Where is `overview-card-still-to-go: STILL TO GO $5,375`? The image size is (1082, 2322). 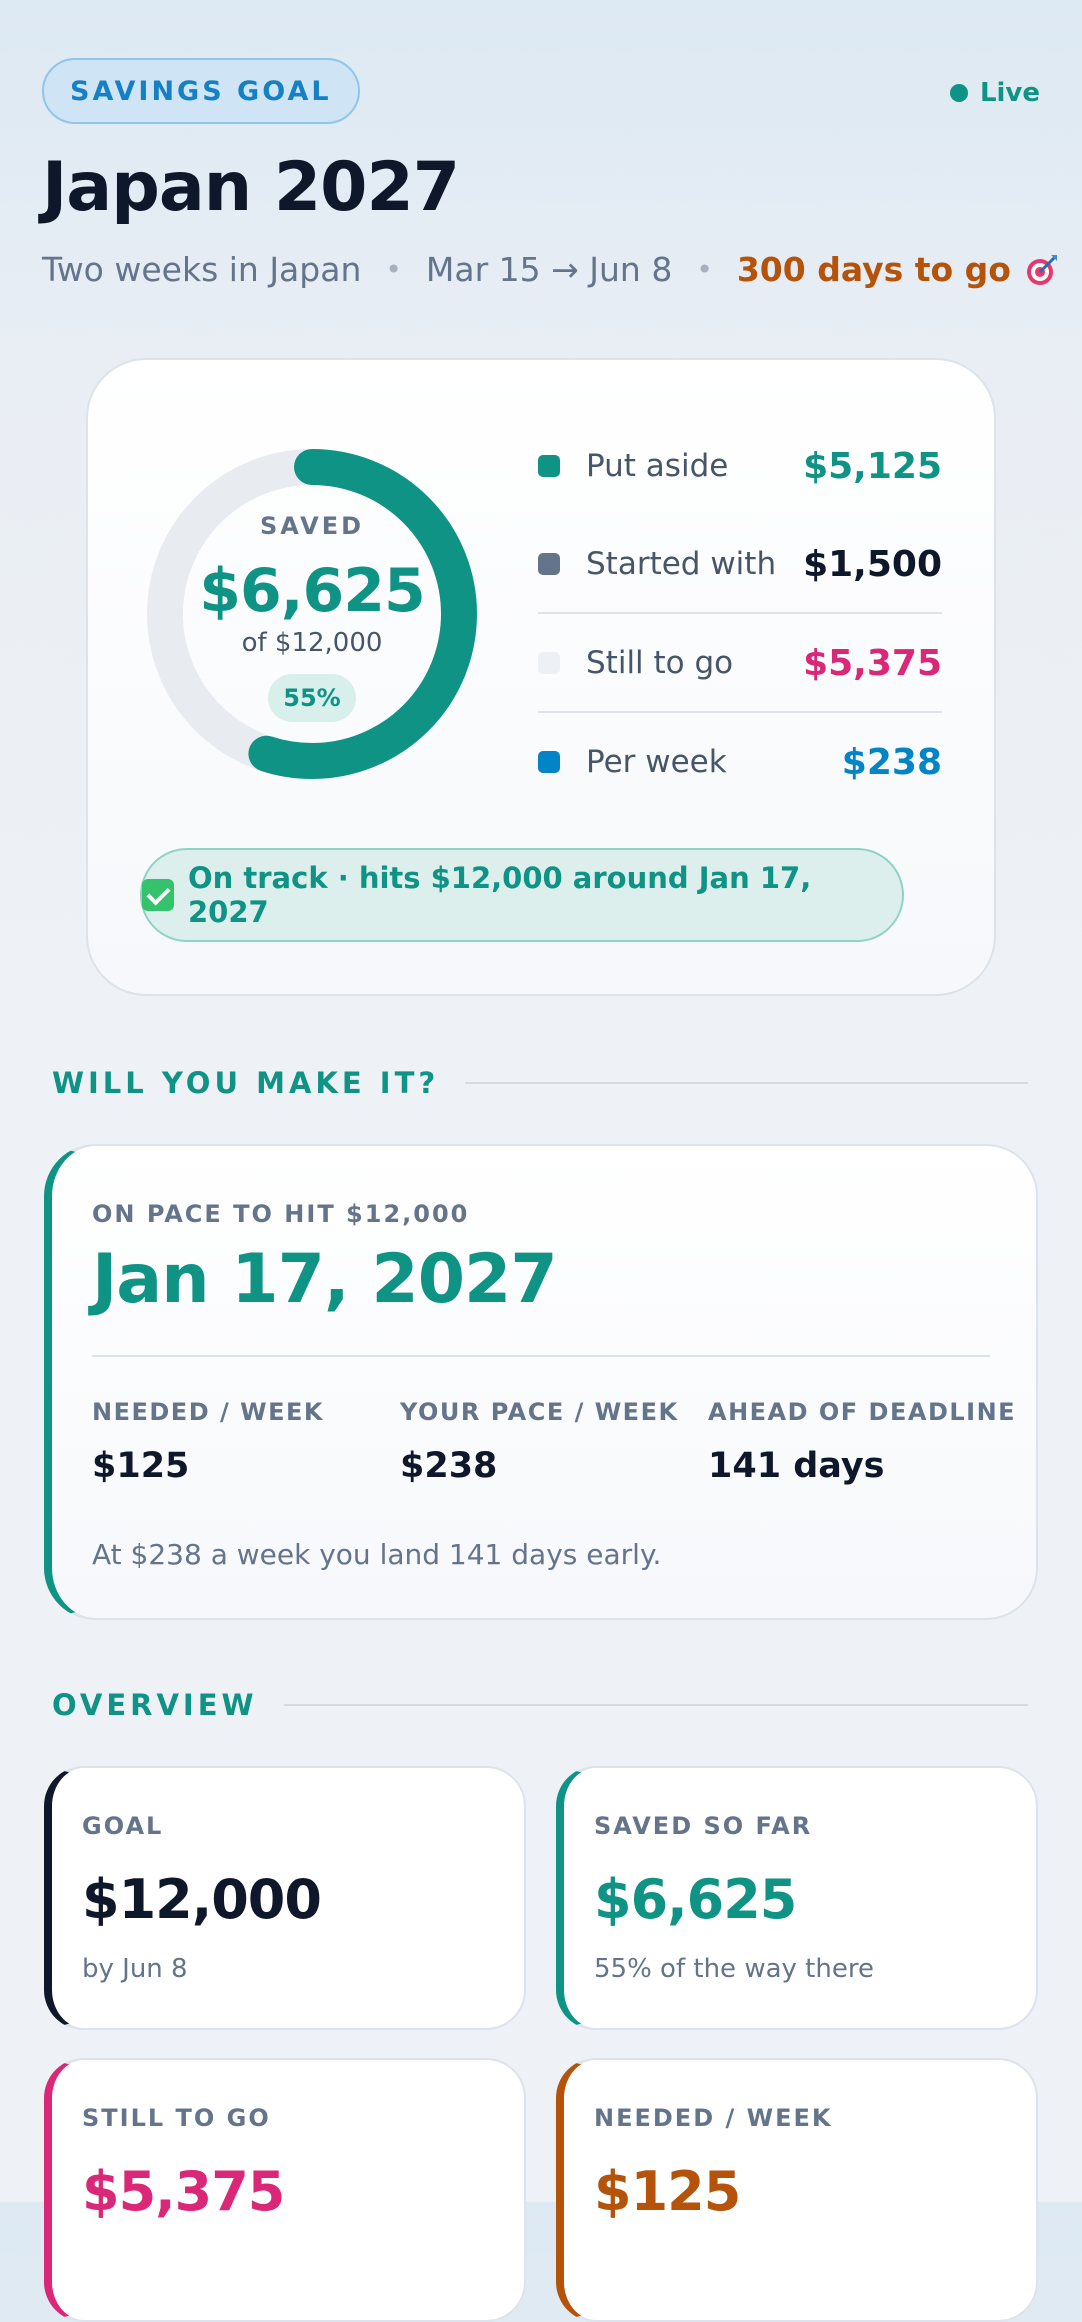
overview-card-still-to-go: STILL TO GO $5,375 is located at coordinates (285, 2190).